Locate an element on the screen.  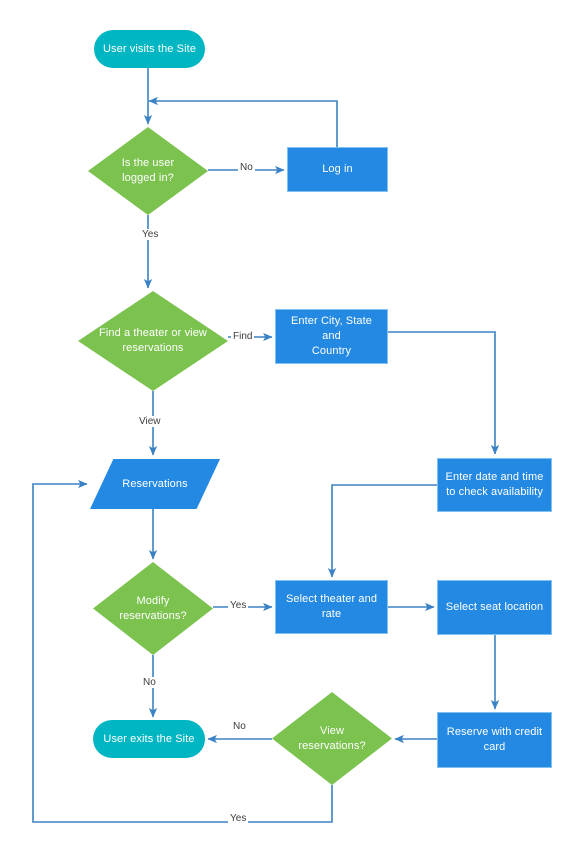
edge-label-logged-in-no: No is located at coordinates (246, 167).